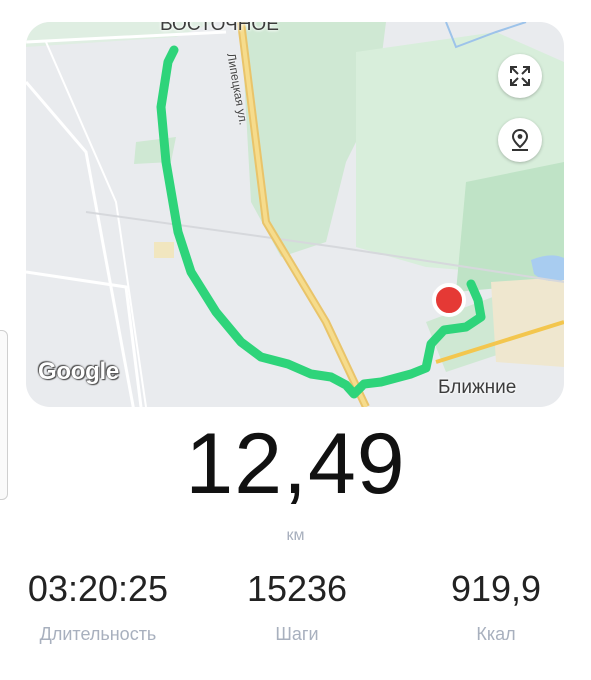 The width and height of the screenshot is (591, 680). I want to click on distance-unit: км, so click(295, 535).